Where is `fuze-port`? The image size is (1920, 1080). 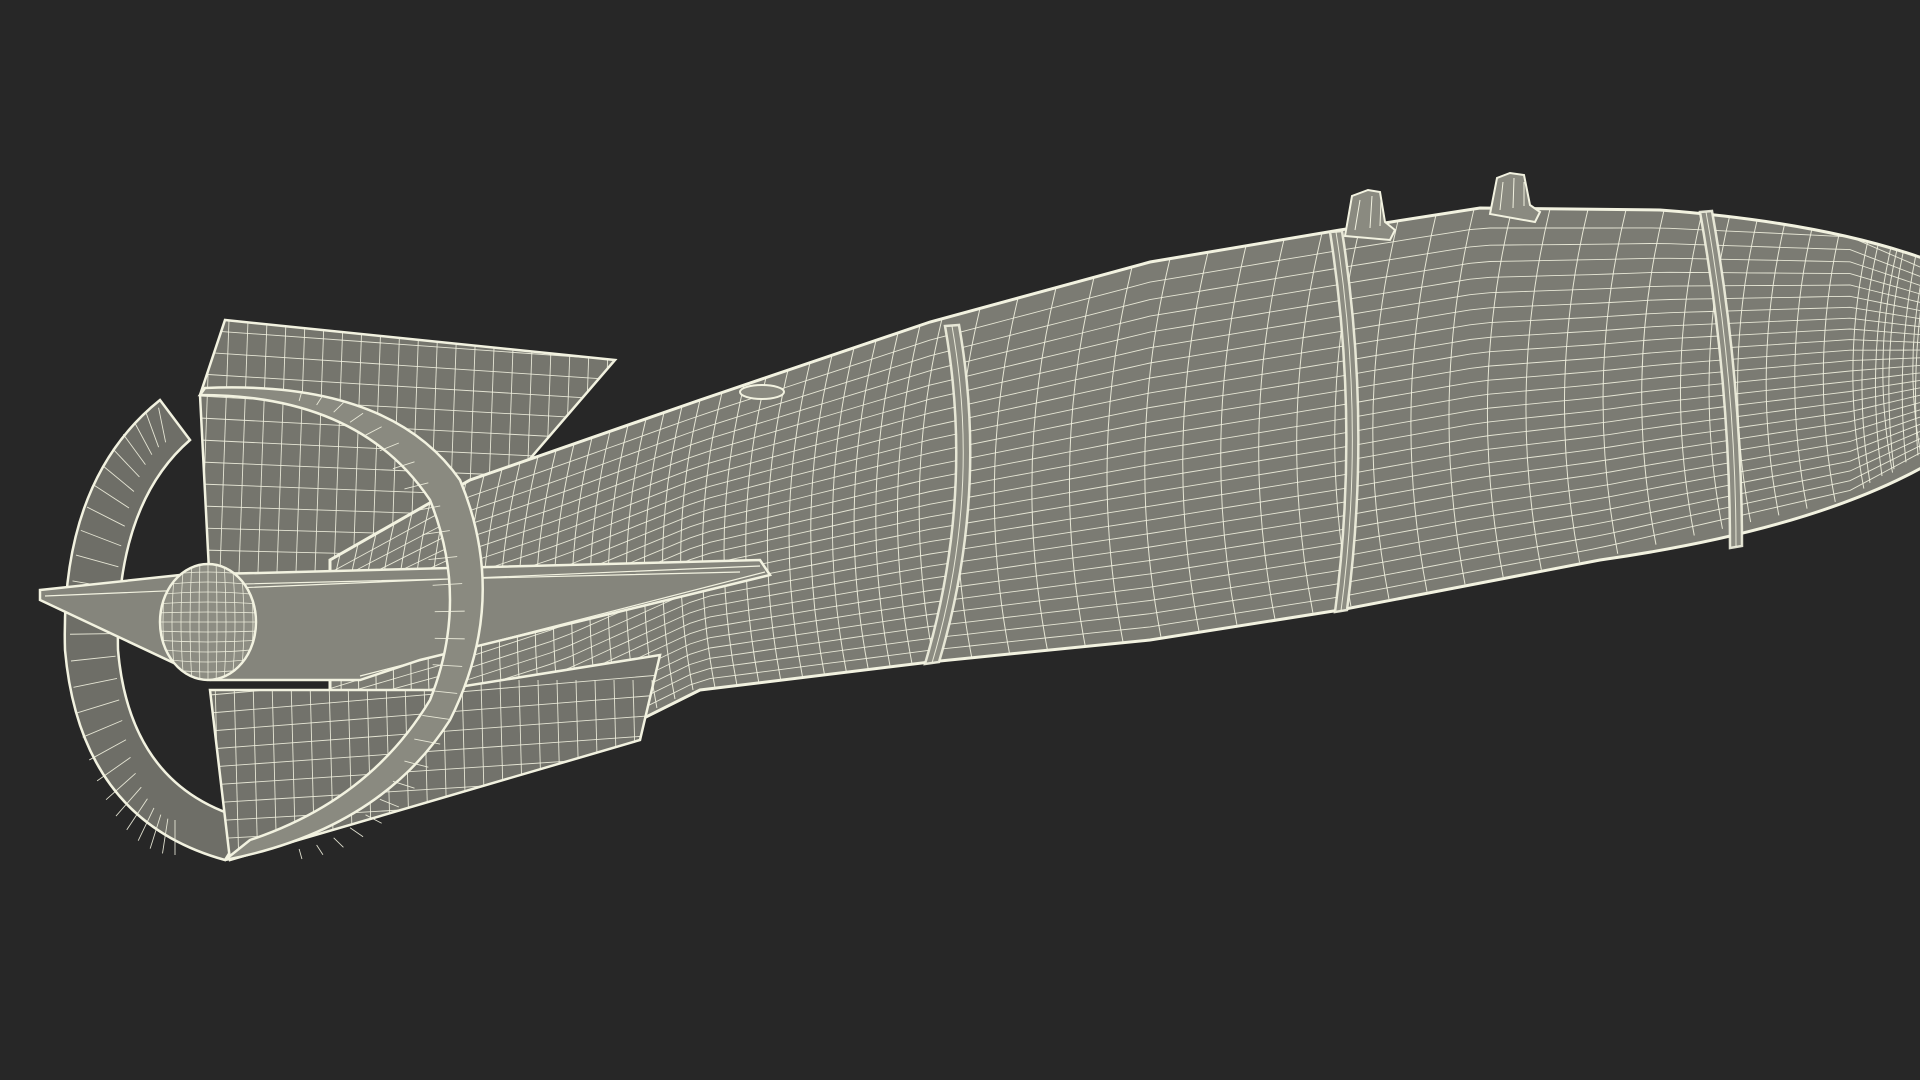 fuze-port is located at coordinates (762, 392).